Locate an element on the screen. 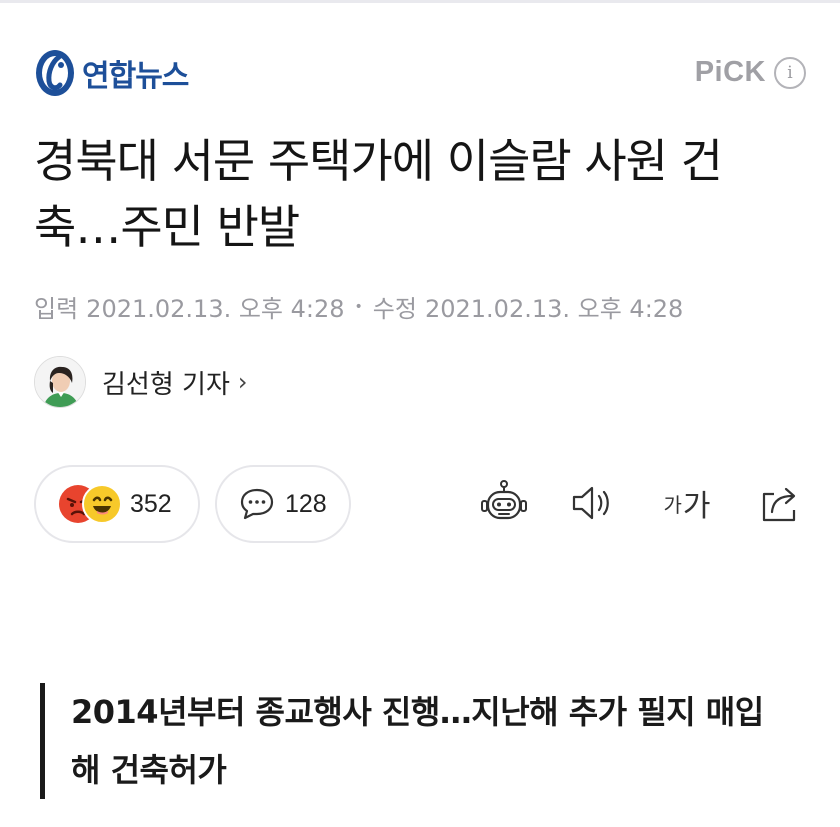 This screenshot has height=827, width=840. chevron-right-icon: › is located at coordinates (242, 382).